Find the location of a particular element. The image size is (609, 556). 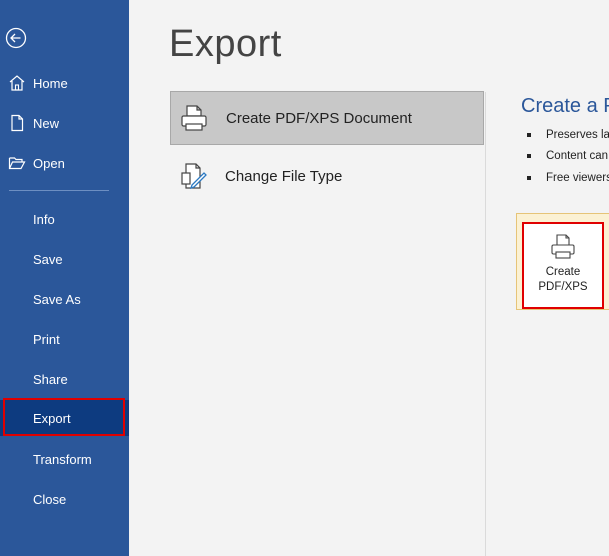

open-folder-icon is located at coordinates (17, 163).